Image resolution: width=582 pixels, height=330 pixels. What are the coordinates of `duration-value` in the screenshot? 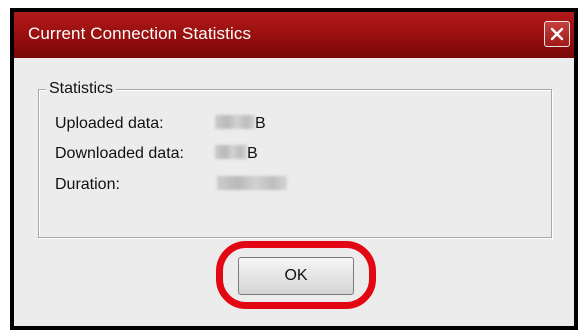 It's located at (252, 185).